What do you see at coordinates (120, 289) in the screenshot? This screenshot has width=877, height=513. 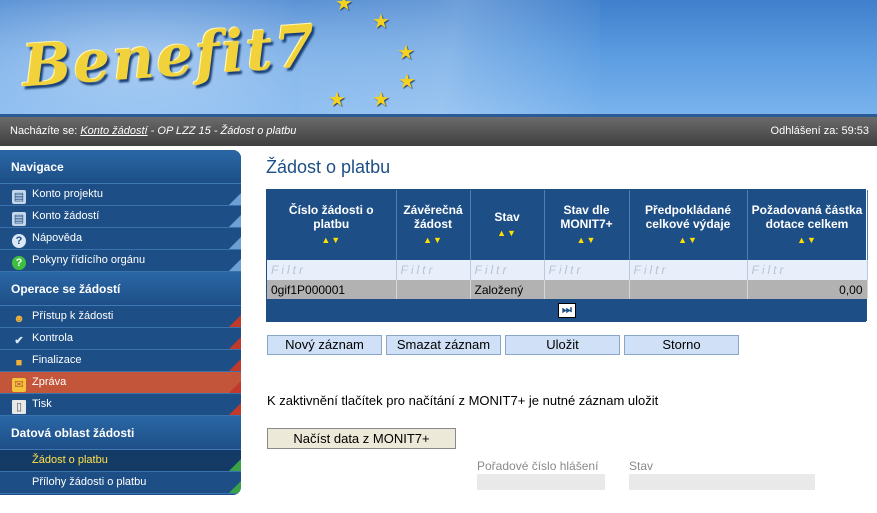 I see `sidebar-section-operace: Operace se žádostí` at bounding box center [120, 289].